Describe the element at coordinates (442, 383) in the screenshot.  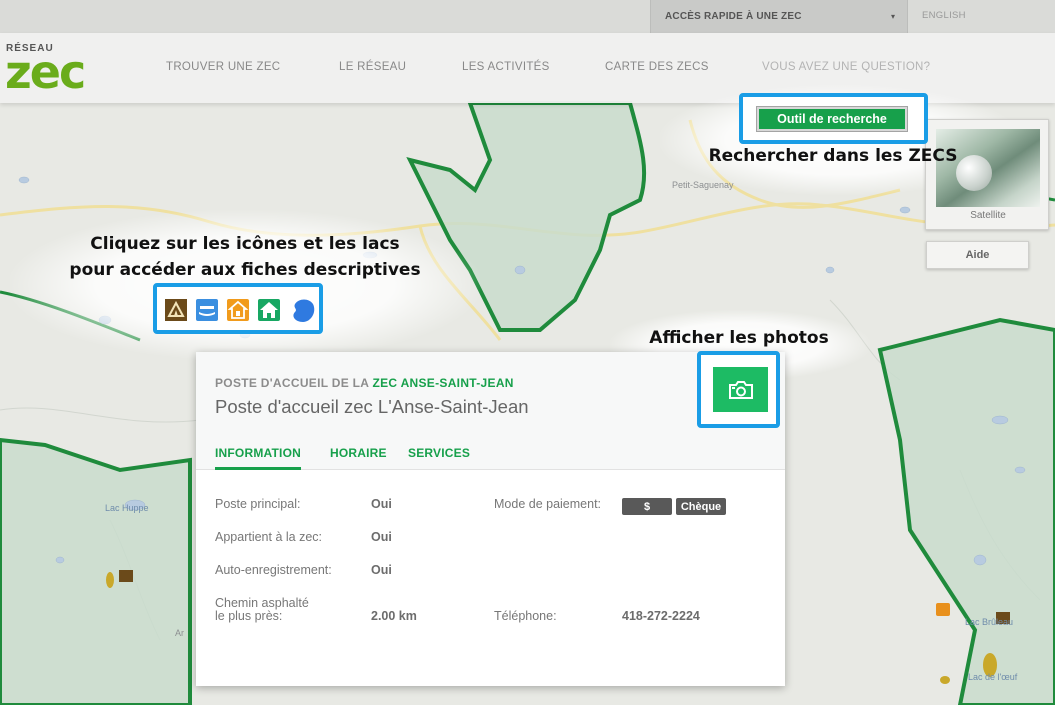
I see `poi-zec-link: ZEC ANSE-SAINT-JEAN` at that location.